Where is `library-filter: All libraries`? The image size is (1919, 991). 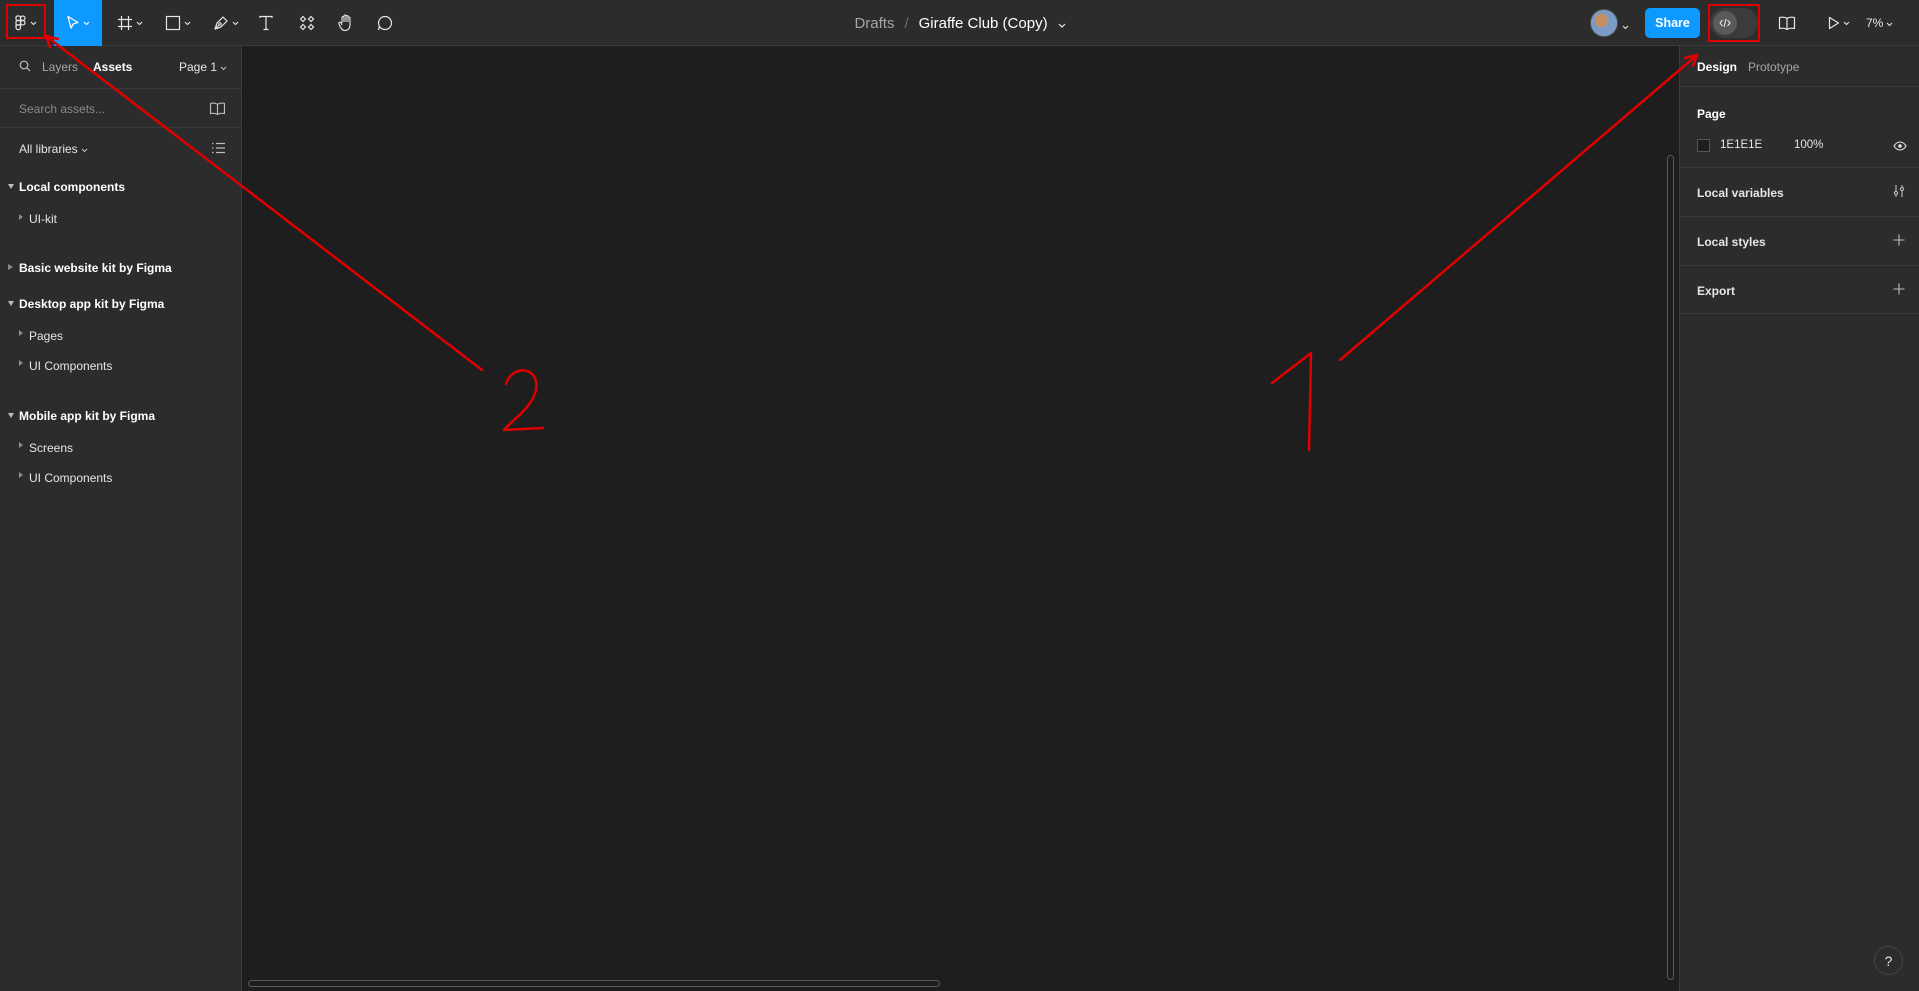 library-filter: All libraries is located at coordinates (53, 149).